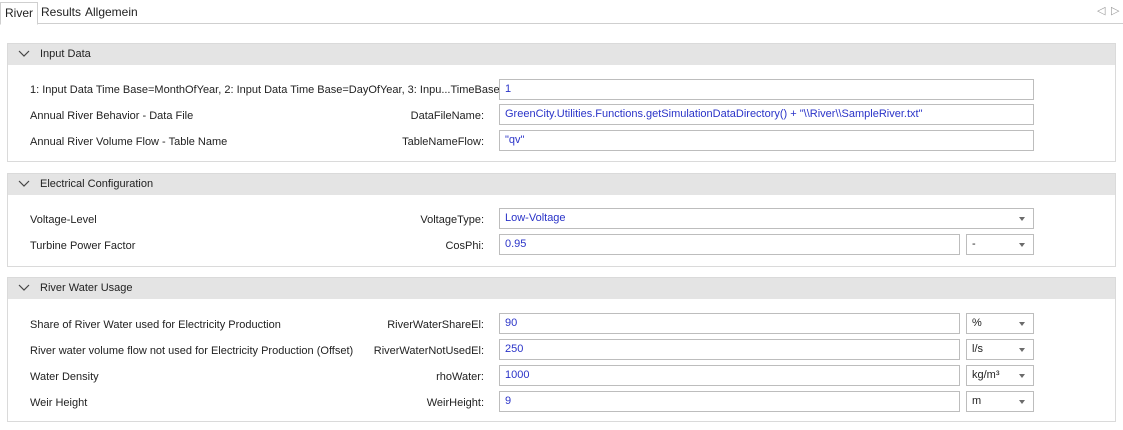 The width and height of the screenshot is (1123, 430). I want to click on param-voltagetype: VoltageType:, so click(452, 220).